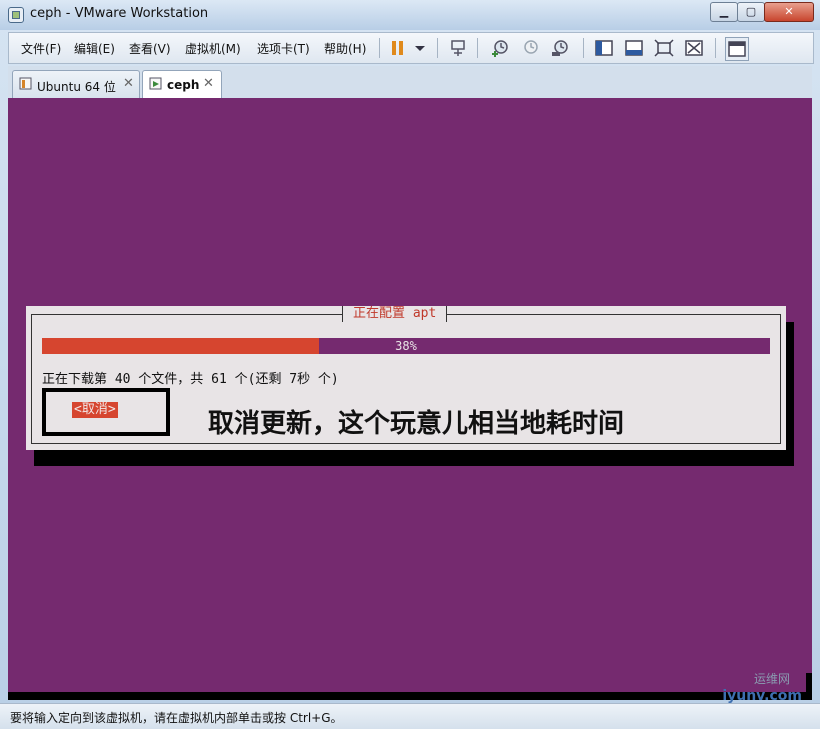 The width and height of the screenshot is (820, 729). What do you see at coordinates (16, 15) in the screenshot?
I see `vmware-app-icon` at bounding box center [16, 15].